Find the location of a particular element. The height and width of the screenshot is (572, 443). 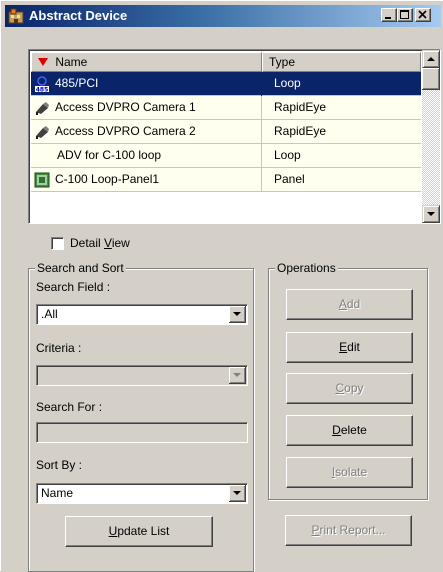

app-icon is located at coordinates (16, 16).